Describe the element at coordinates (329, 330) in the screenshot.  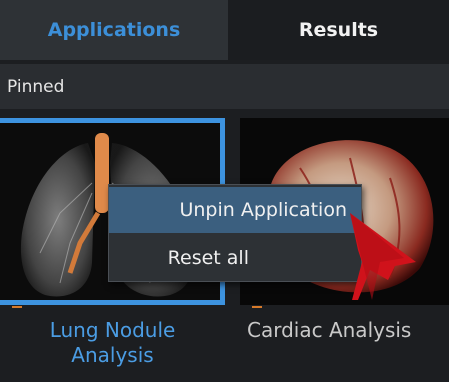
I see `cardiac-label-text: Cardiac Analysis` at that location.